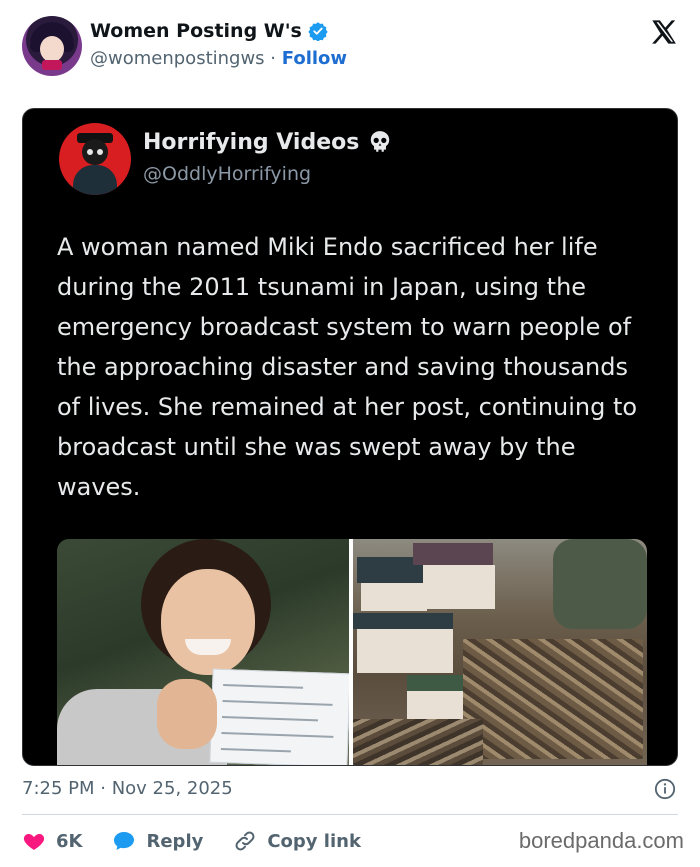 The height and width of the screenshot is (867, 700). I want to click on avatar-body, so click(95, 180).